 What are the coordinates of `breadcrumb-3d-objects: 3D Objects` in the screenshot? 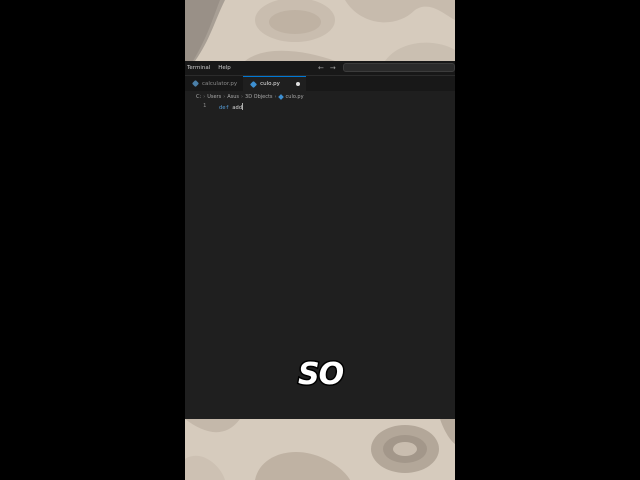 It's located at (259, 97).